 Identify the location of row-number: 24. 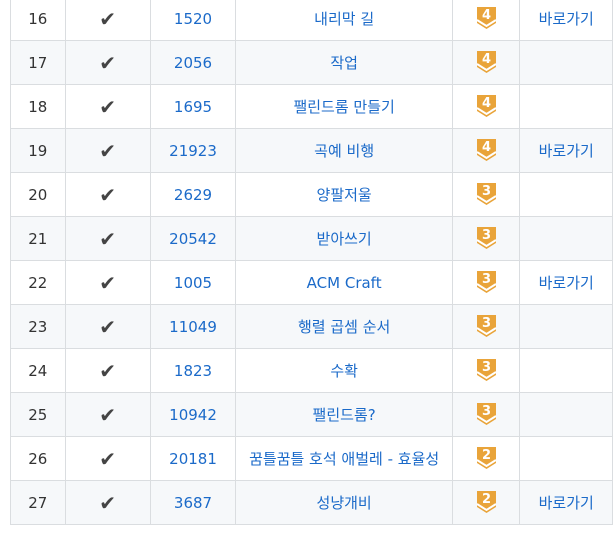
(38, 370).